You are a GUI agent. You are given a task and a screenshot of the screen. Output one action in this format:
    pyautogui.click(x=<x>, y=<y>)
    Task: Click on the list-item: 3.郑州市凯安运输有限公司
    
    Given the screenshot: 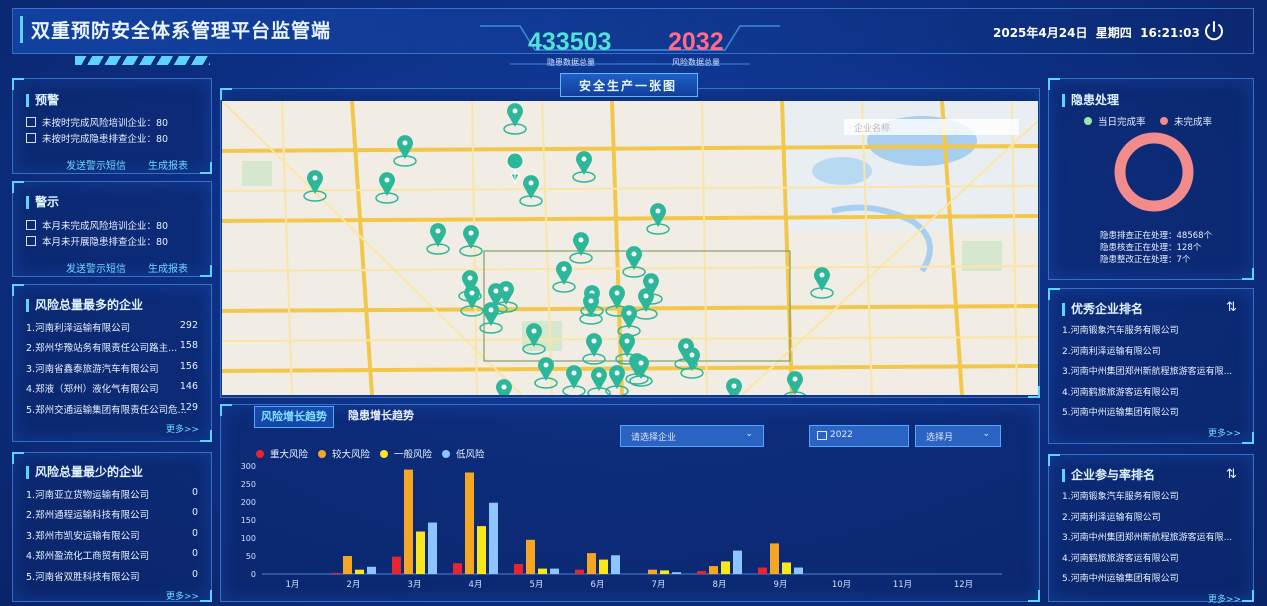 What is the action you would take?
    pyautogui.click(x=83, y=535)
    